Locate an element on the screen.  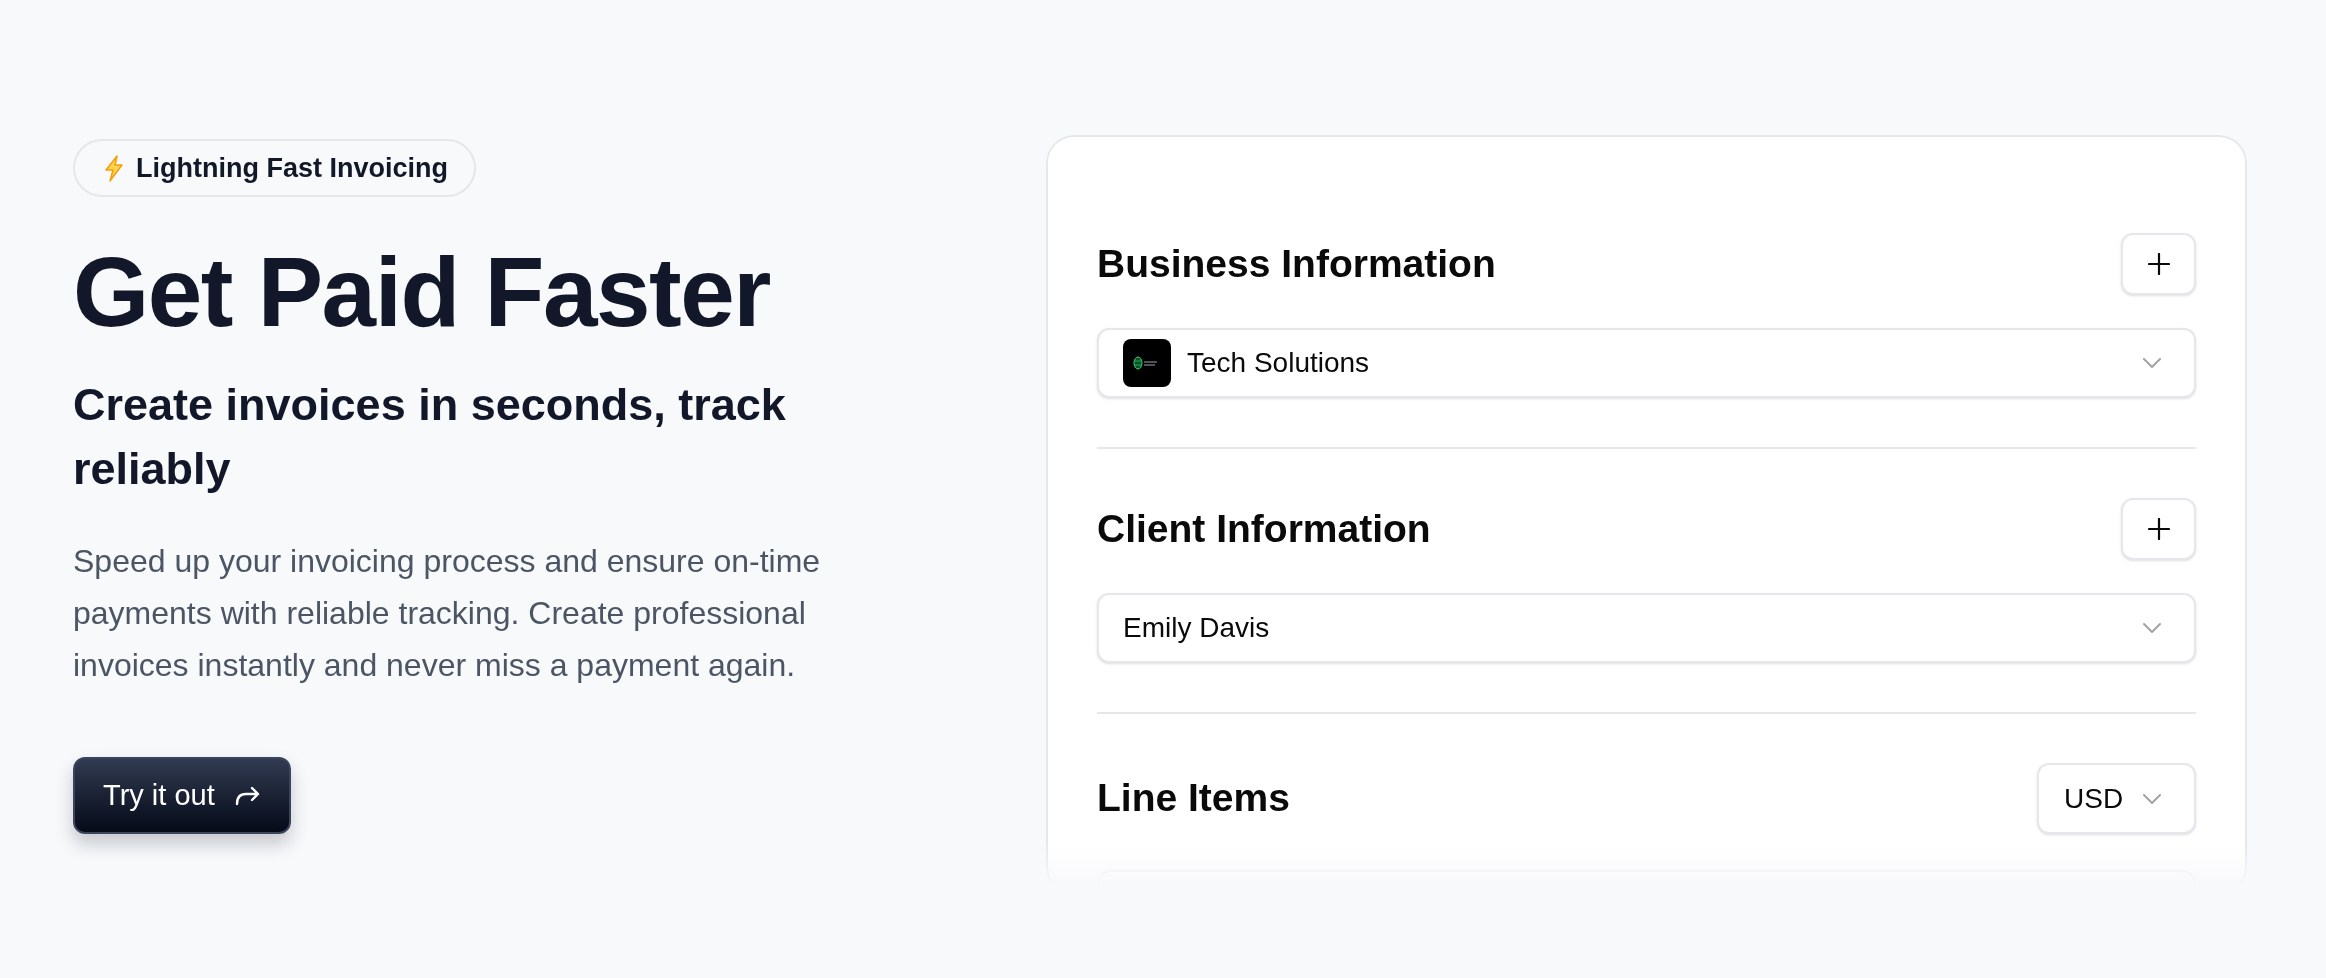
currency-select: USD is located at coordinates (2116, 798).